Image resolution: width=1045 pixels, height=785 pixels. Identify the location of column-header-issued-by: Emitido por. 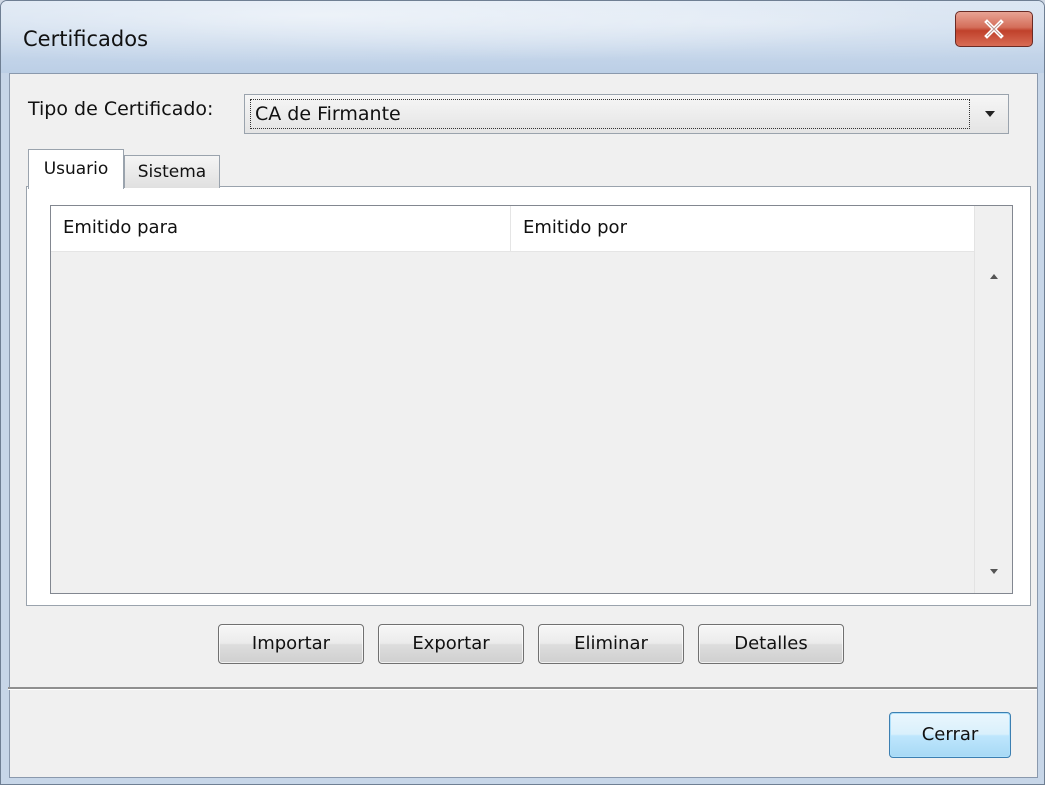
(742, 228).